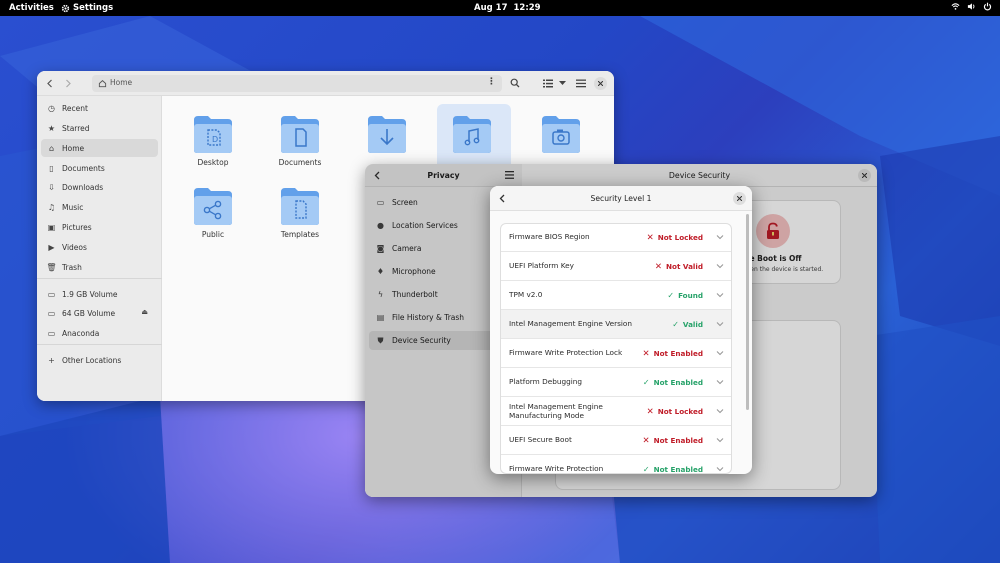 The height and width of the screenshot is (563, 1000). What do you see at coordinates (99, 247) in the screenshot?
I see `sidebar-item-videos: ▶ Videos` at bounding box center [99, 247].